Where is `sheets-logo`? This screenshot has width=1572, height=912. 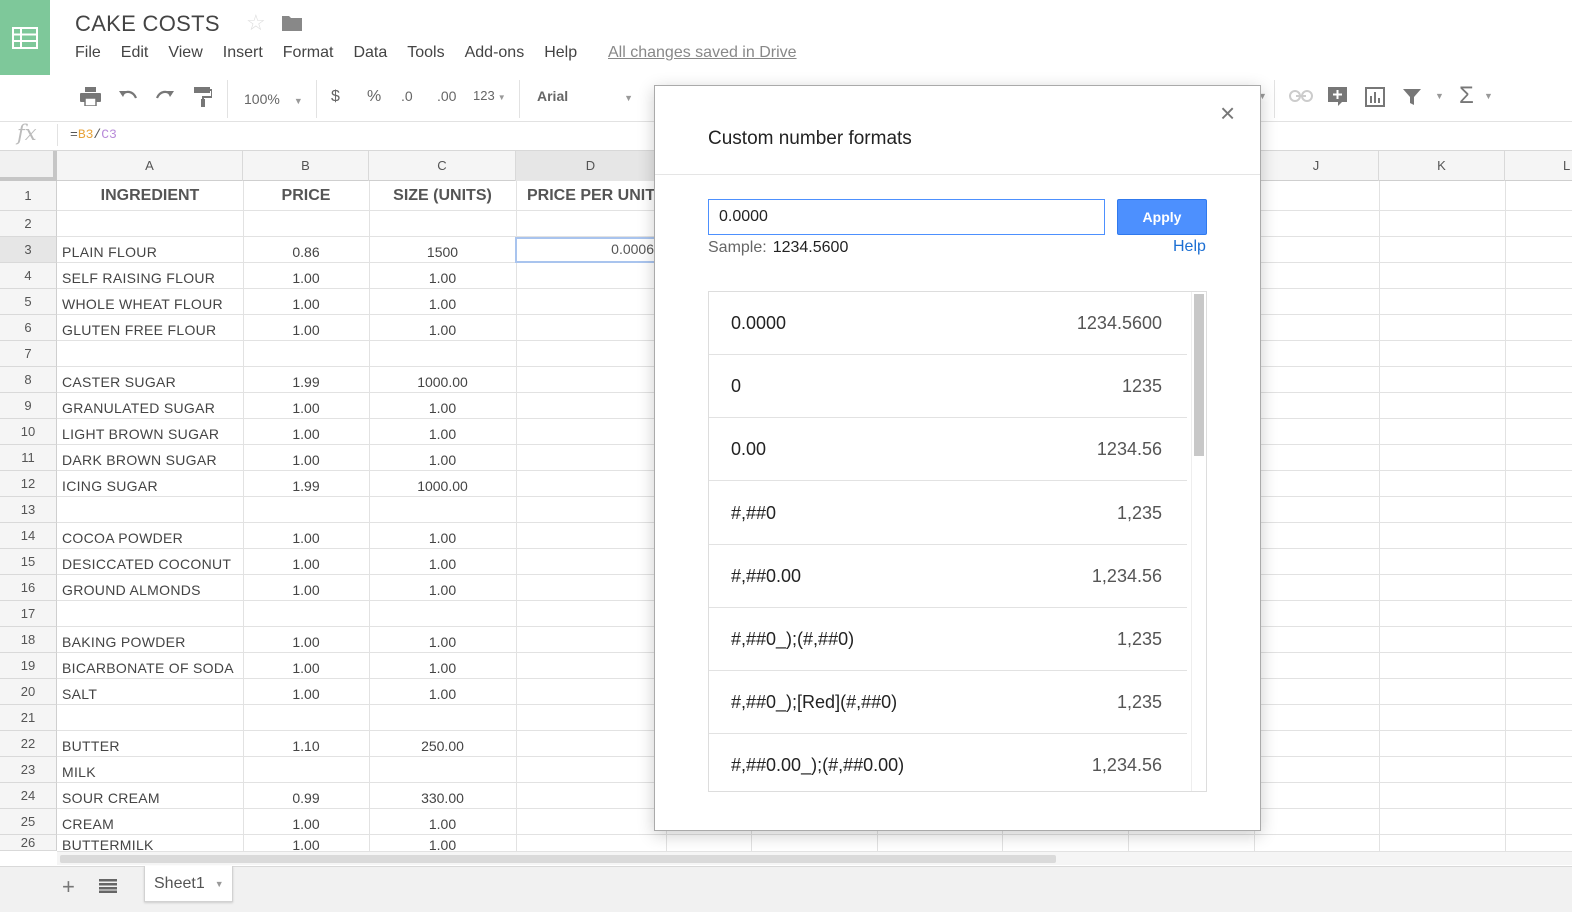 sheets-logo is located at coordinates (25, 37).